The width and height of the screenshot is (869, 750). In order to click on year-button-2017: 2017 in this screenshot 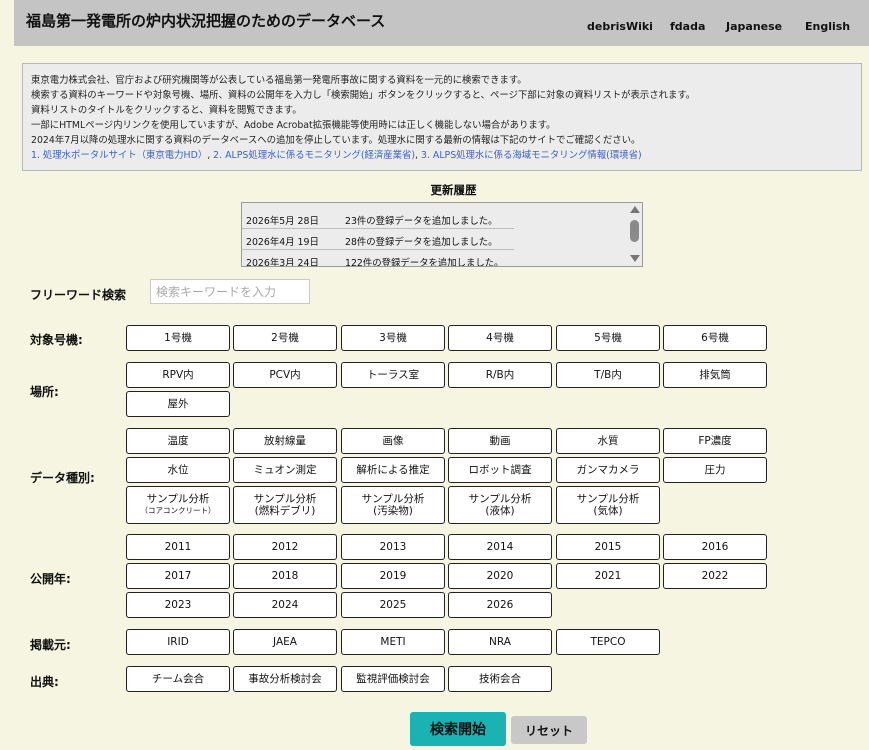, I will do `click(178, 576)`.